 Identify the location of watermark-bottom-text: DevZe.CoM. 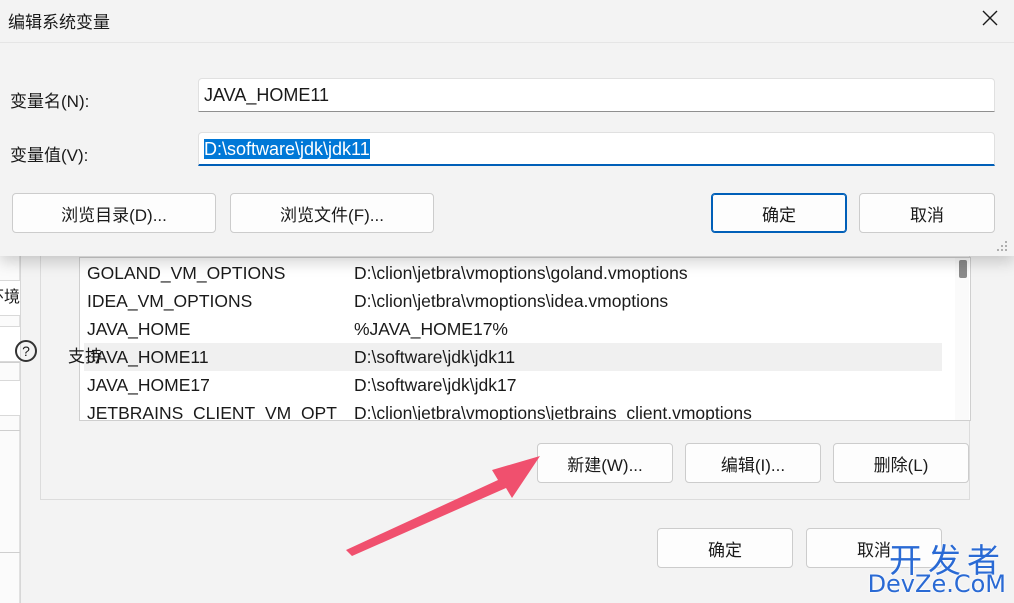
(936, 584).